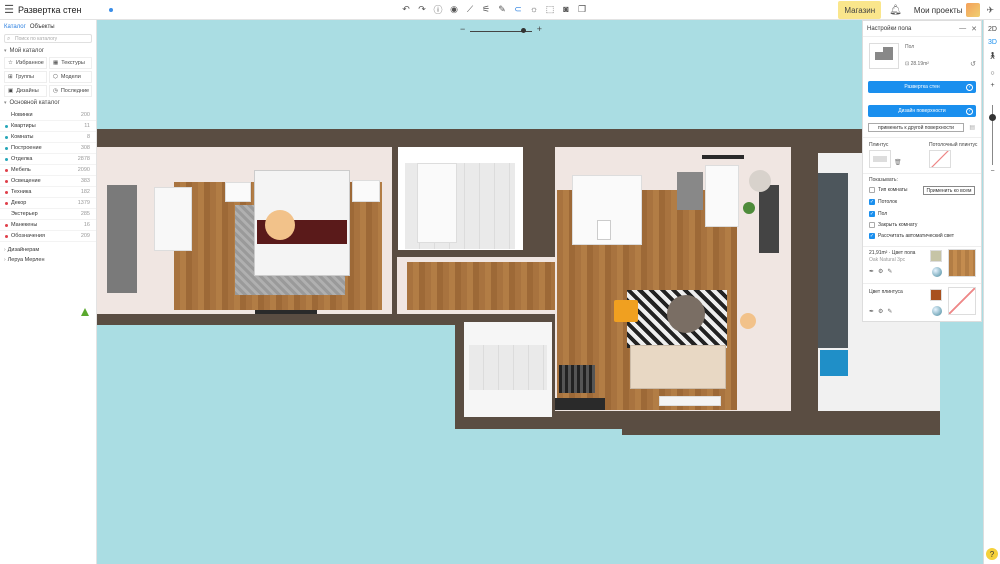 The image size is (1000, 564). What do you see at coordinates (48, 38) in the screenshot?
I see `catalog-search-input: ⌕ Поиск по каталогу` at bounding box center [48, 38].